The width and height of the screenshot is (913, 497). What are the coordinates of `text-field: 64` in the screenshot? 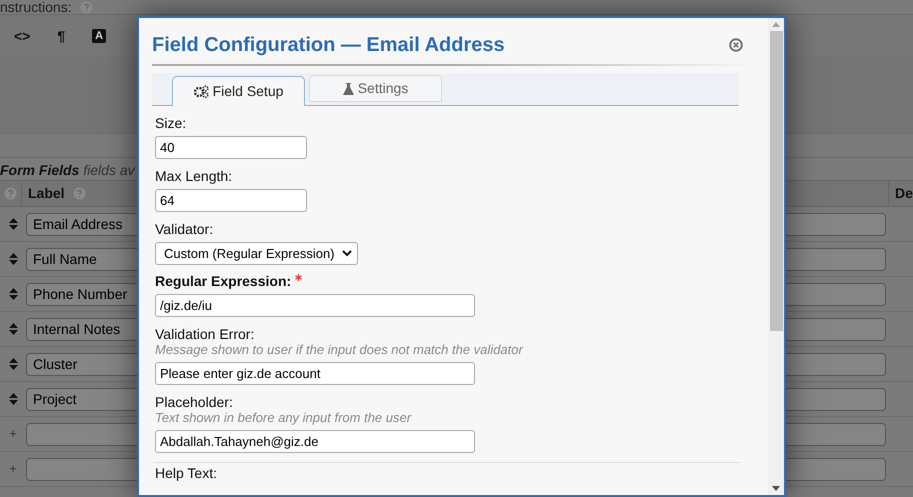 It's located at (231, 200).